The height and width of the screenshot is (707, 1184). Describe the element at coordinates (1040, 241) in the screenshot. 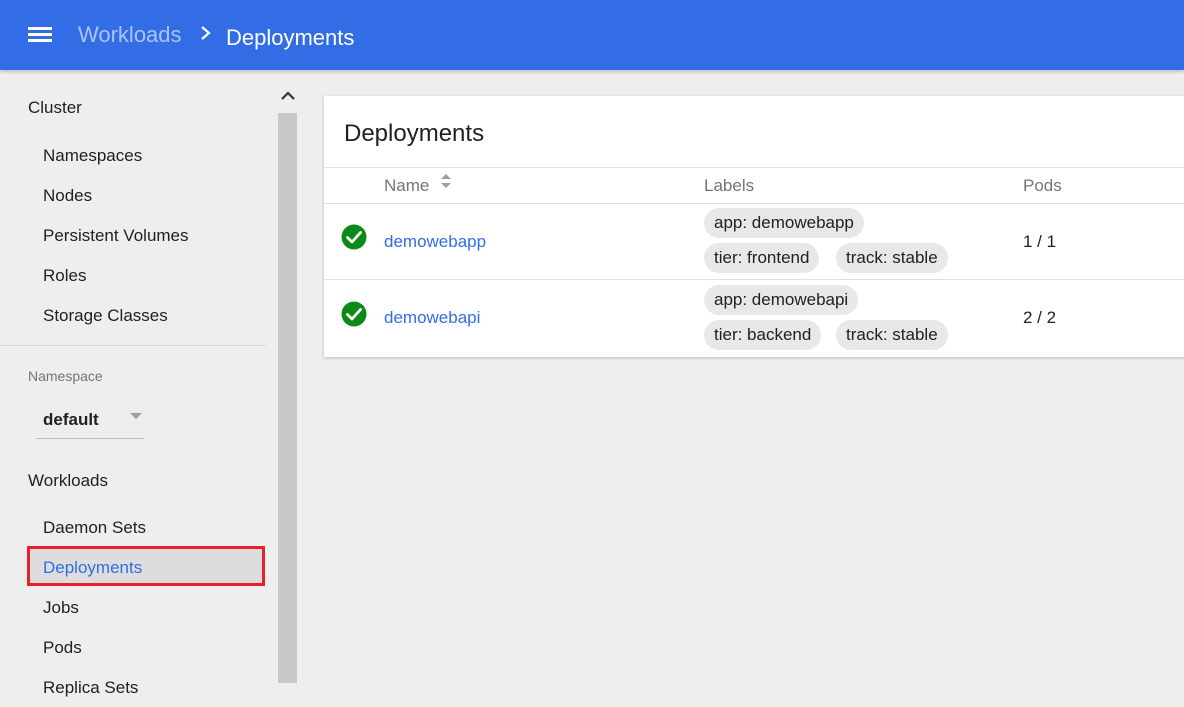

I see `pods-count: 1 / 1` at that location.